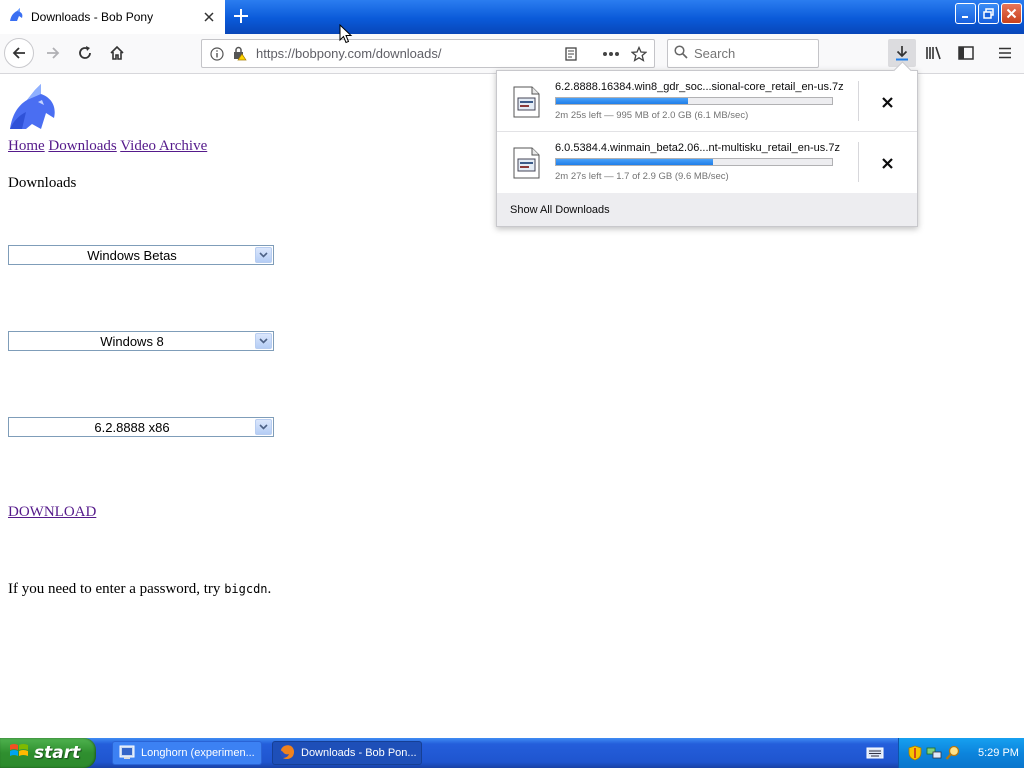 The image size is (1024, 768). I want to click on build-select-value: 6.2.8888 x86, so click(132, 427).